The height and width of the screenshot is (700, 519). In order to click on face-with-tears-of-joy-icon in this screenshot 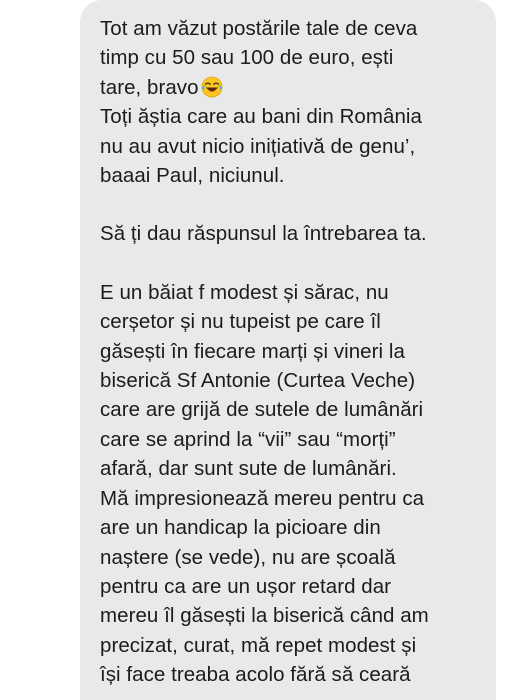, I will do `click(212, 87)`.